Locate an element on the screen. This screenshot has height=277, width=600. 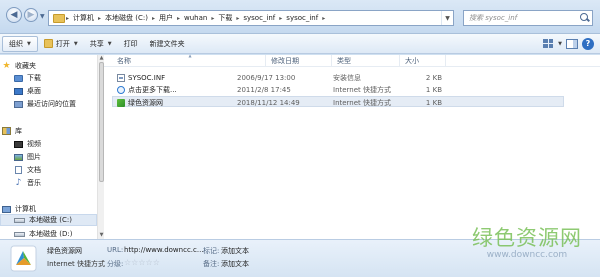
search-box: 搜索 sysoc_inf is located at coordinates (528, 18).